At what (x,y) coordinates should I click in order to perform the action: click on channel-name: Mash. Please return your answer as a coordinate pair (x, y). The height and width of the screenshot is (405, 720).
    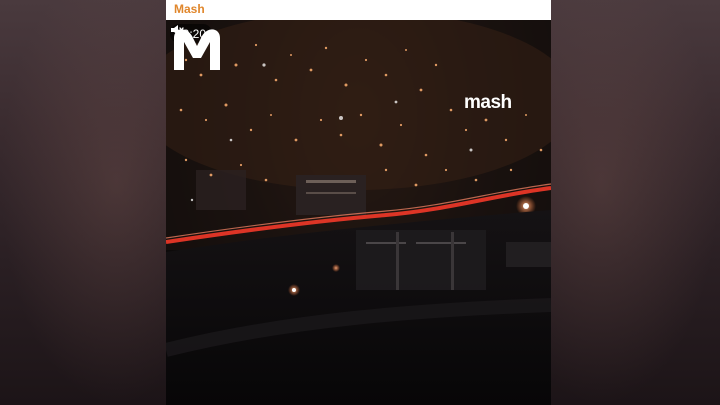
    Looking at the image, I should click on (189, 9).